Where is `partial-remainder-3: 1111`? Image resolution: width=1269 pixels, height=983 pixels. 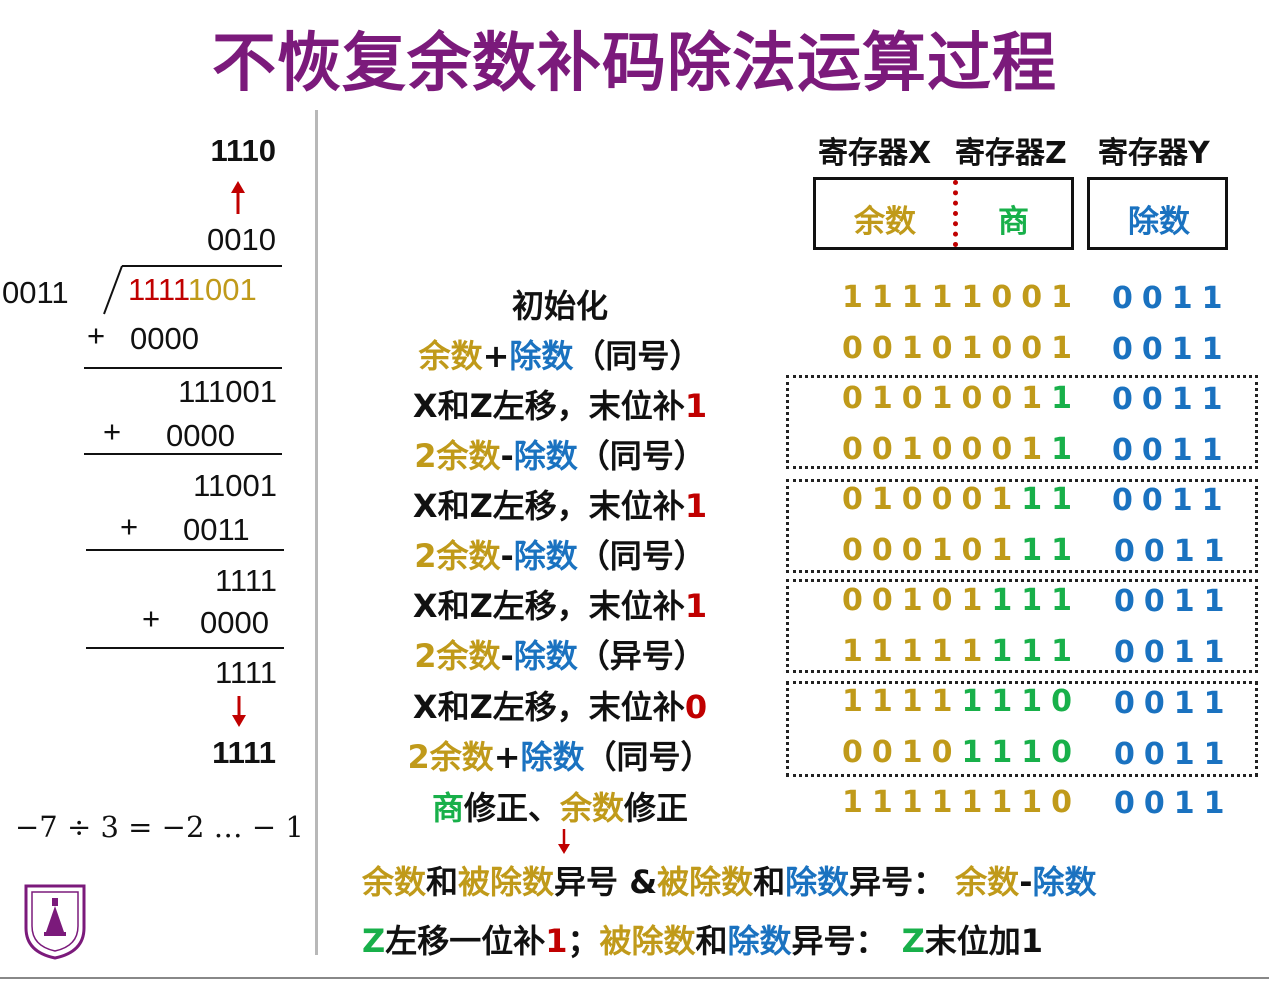
partial-remainder-3: 1111 is located at coordinates (245, 580).